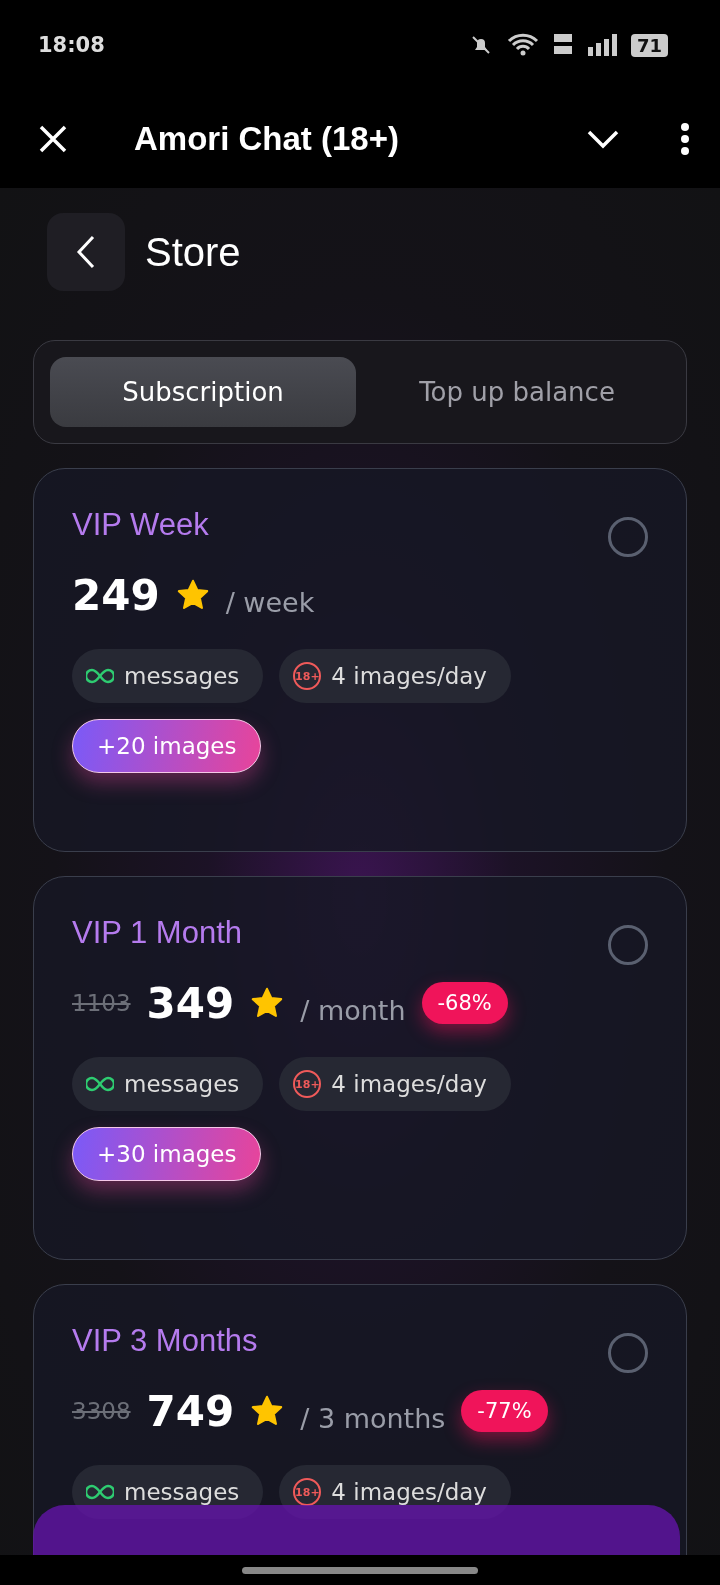  Describe the element at coordinates (517, 392) in the screenshot. I see `tab: Top up balance` at that location.